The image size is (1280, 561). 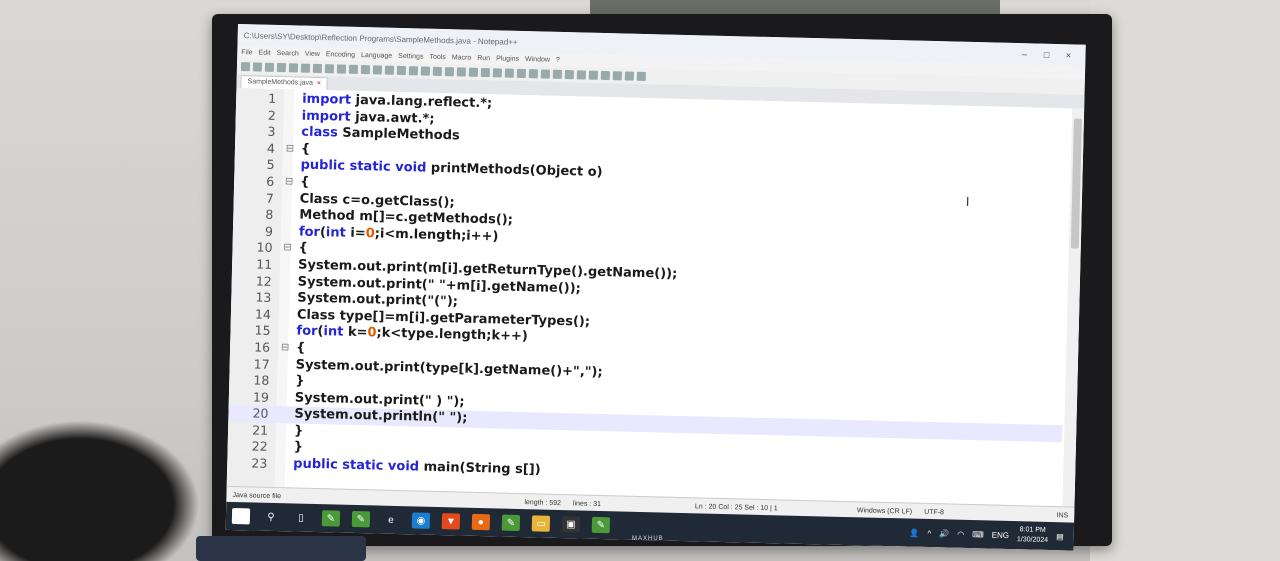 What do you see at coordinates (914, 532) in the screenshot?
I see `people-icon: 👤` at bounding box center [914, 532].